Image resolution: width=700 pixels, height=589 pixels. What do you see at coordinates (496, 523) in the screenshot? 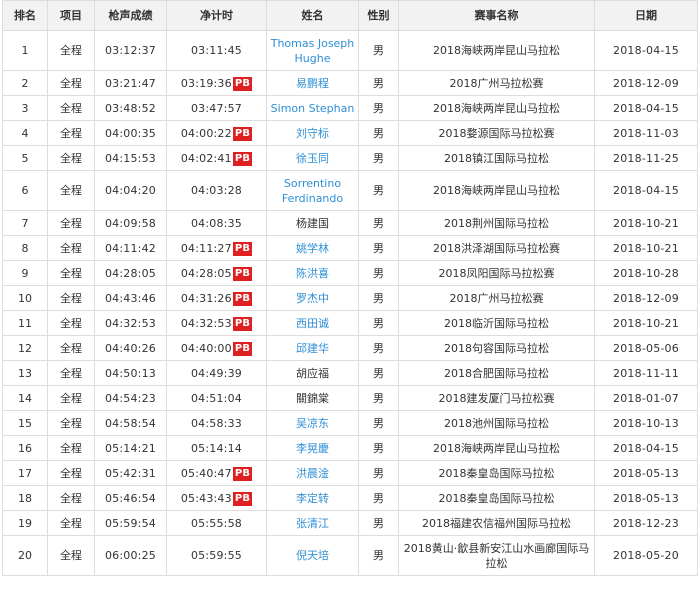
I see `race-cell: 2018福建农信福州国际马拉松` at bounding box center [496, 523].